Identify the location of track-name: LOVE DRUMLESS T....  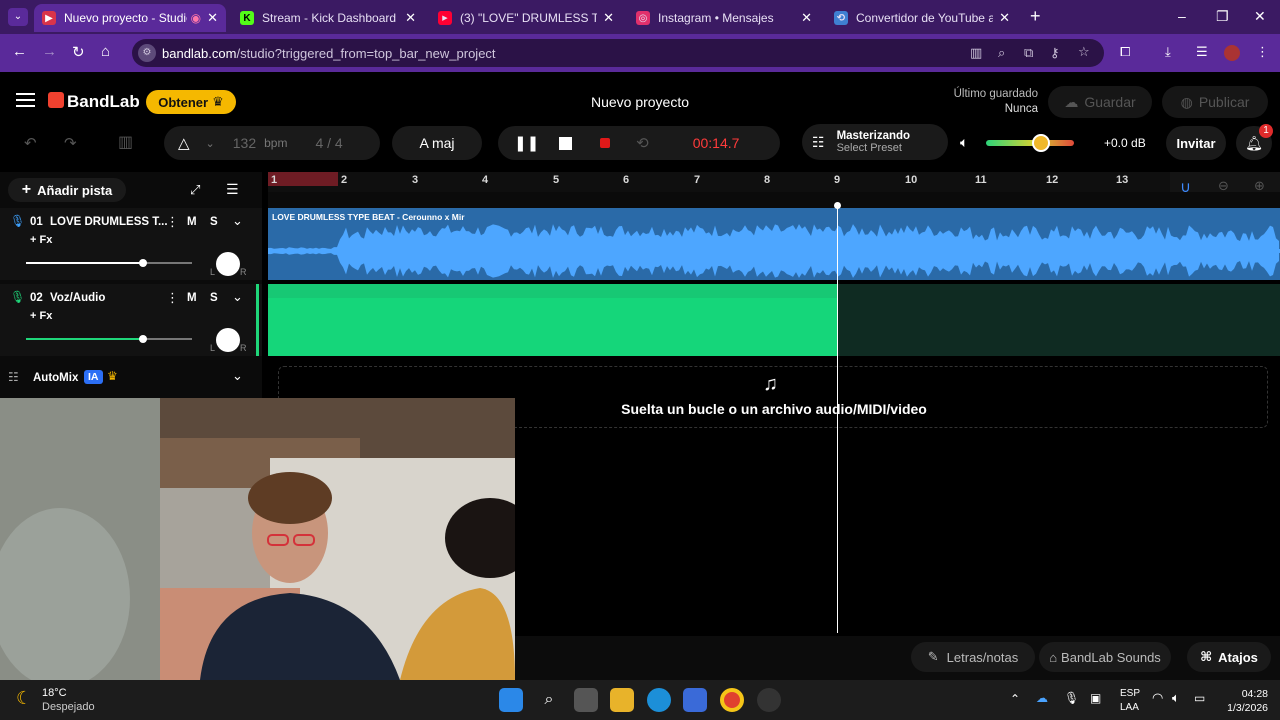
(109, 222).